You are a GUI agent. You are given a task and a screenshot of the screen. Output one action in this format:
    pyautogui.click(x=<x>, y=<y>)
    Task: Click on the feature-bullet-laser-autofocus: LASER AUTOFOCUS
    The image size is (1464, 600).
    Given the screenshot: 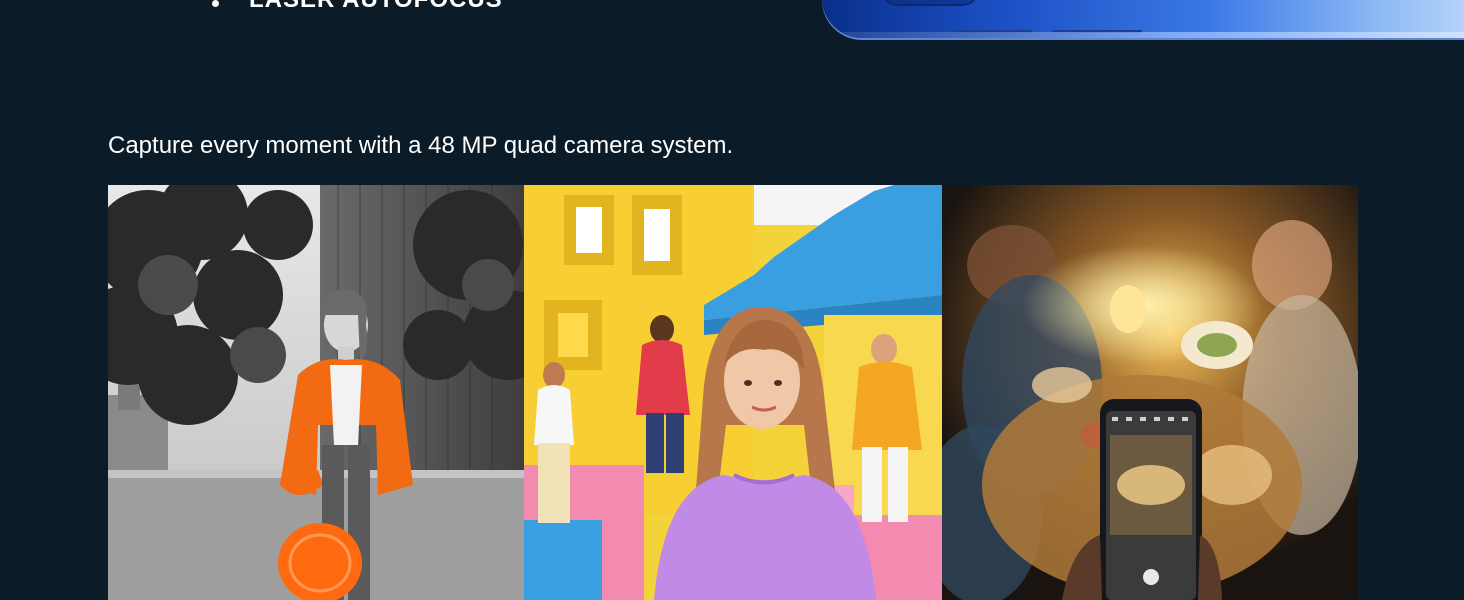 What is the action you would take?
    pyautogui.click(x=357, y=7)
    